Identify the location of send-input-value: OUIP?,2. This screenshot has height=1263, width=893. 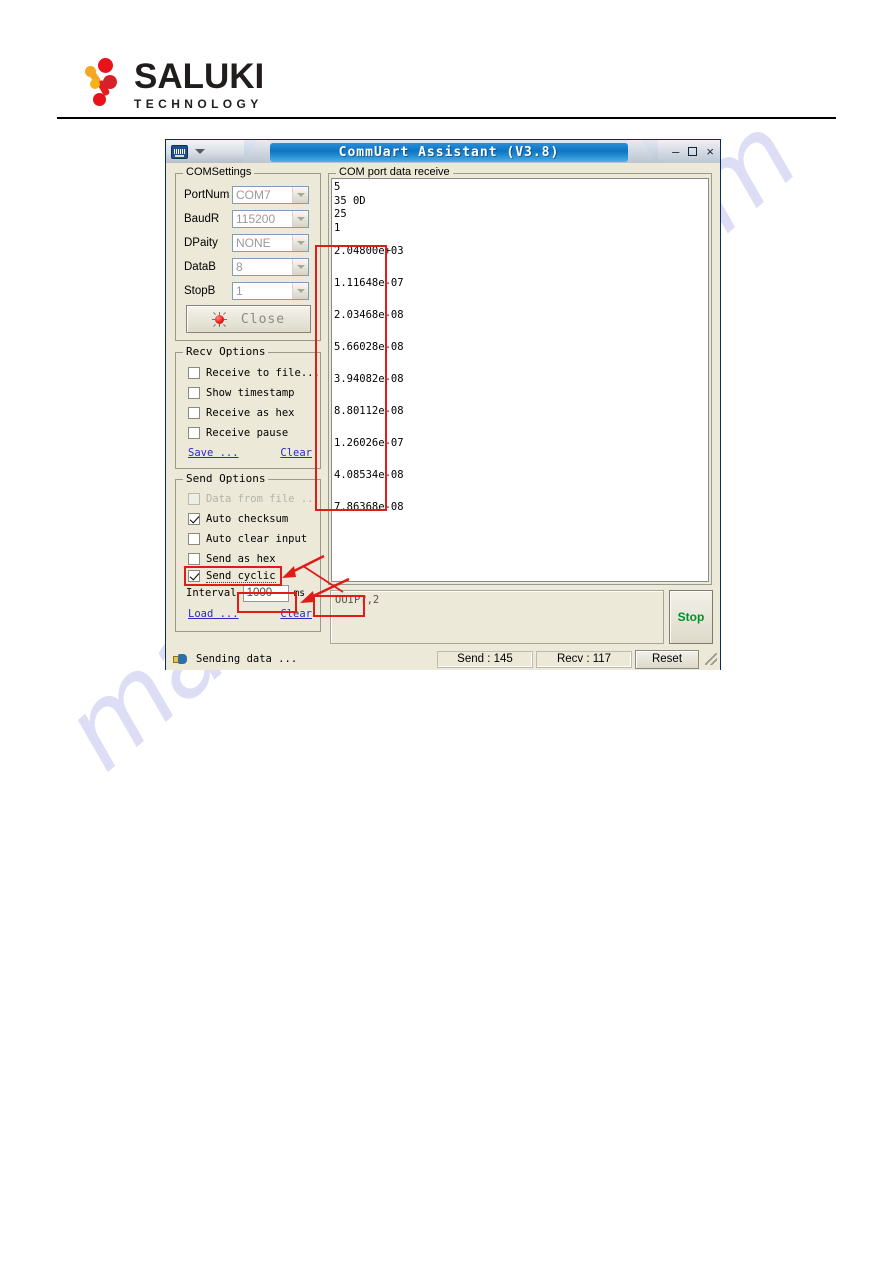
(357, 600).